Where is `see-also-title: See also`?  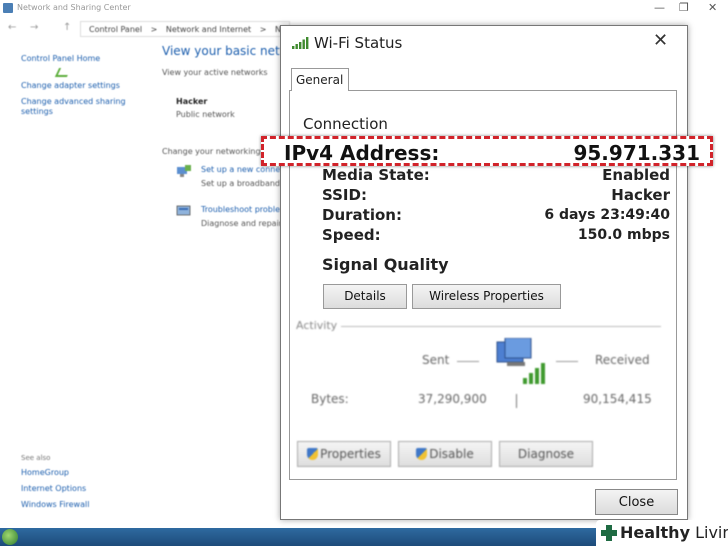
see-also-title: See also is located at coordinates (36, 458).